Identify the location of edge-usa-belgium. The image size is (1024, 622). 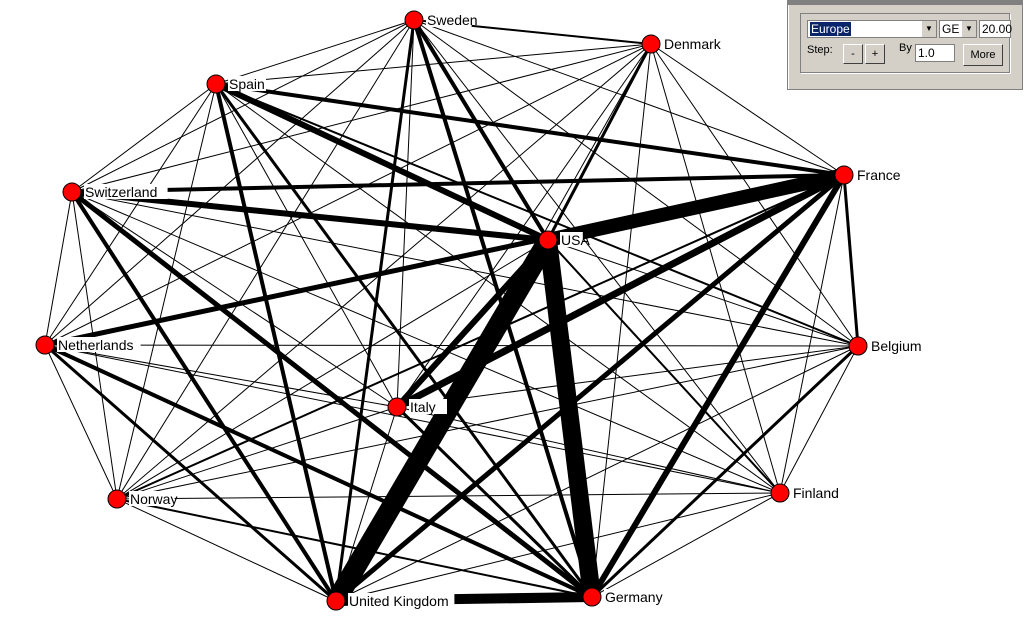
(703, 293).